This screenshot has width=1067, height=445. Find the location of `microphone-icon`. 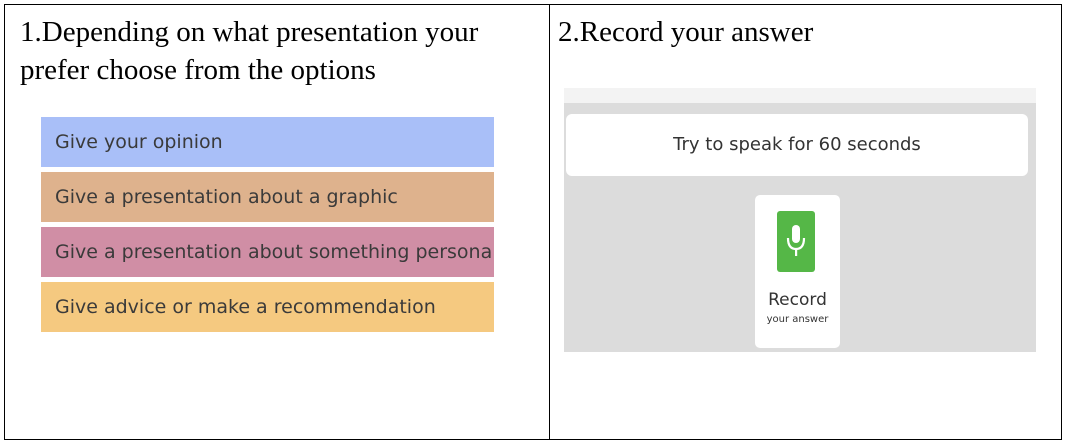

microphone-icon is located at coordinates (796, 240).